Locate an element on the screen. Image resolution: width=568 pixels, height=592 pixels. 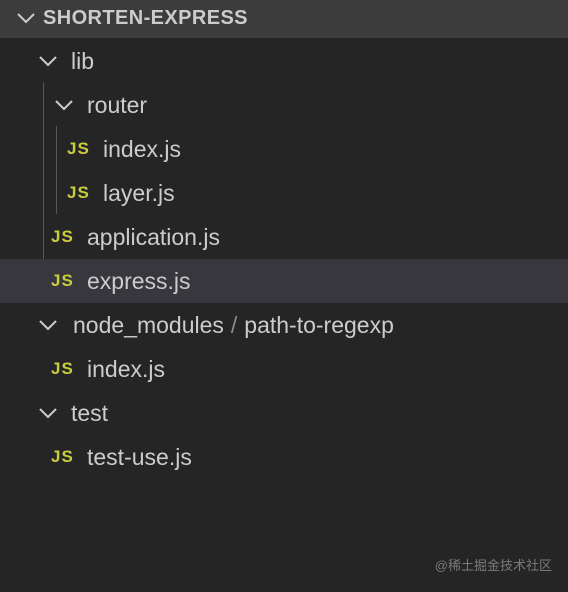
folder-label: router is located at coordinates (117, 105).